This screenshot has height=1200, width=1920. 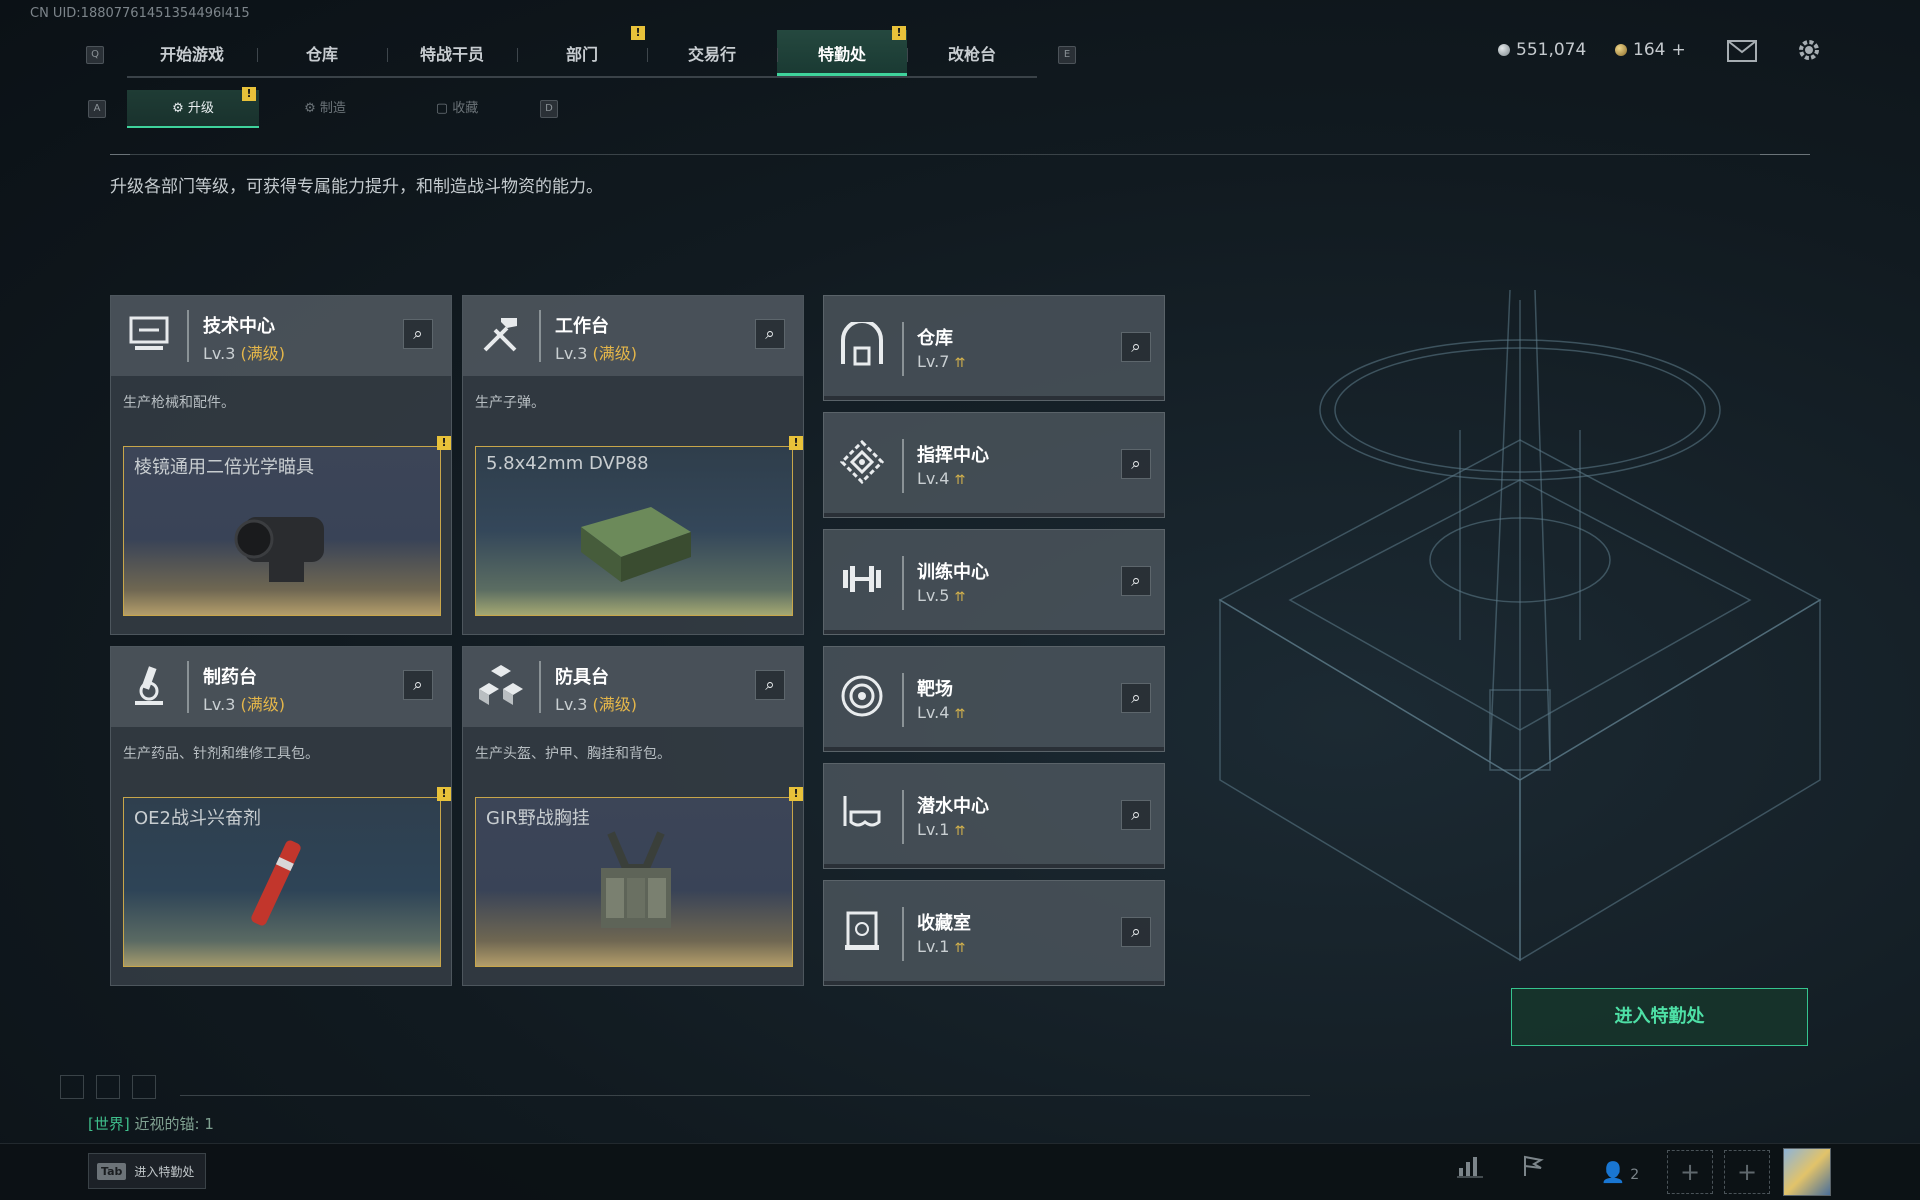 I want to click on upgrade-warning-icon: !, so click(x=249, y=94).